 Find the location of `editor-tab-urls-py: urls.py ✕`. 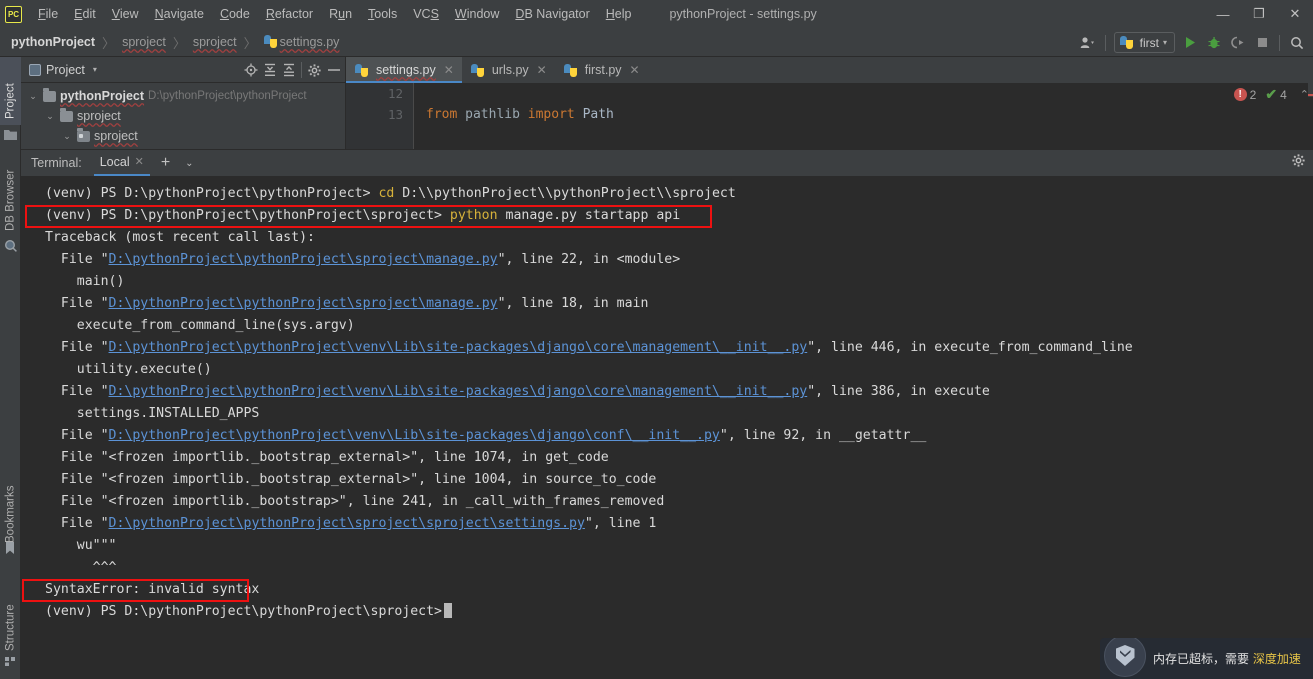

editor-tab-urls-py: urls.py ✕ is located at coordinates (508, 70).